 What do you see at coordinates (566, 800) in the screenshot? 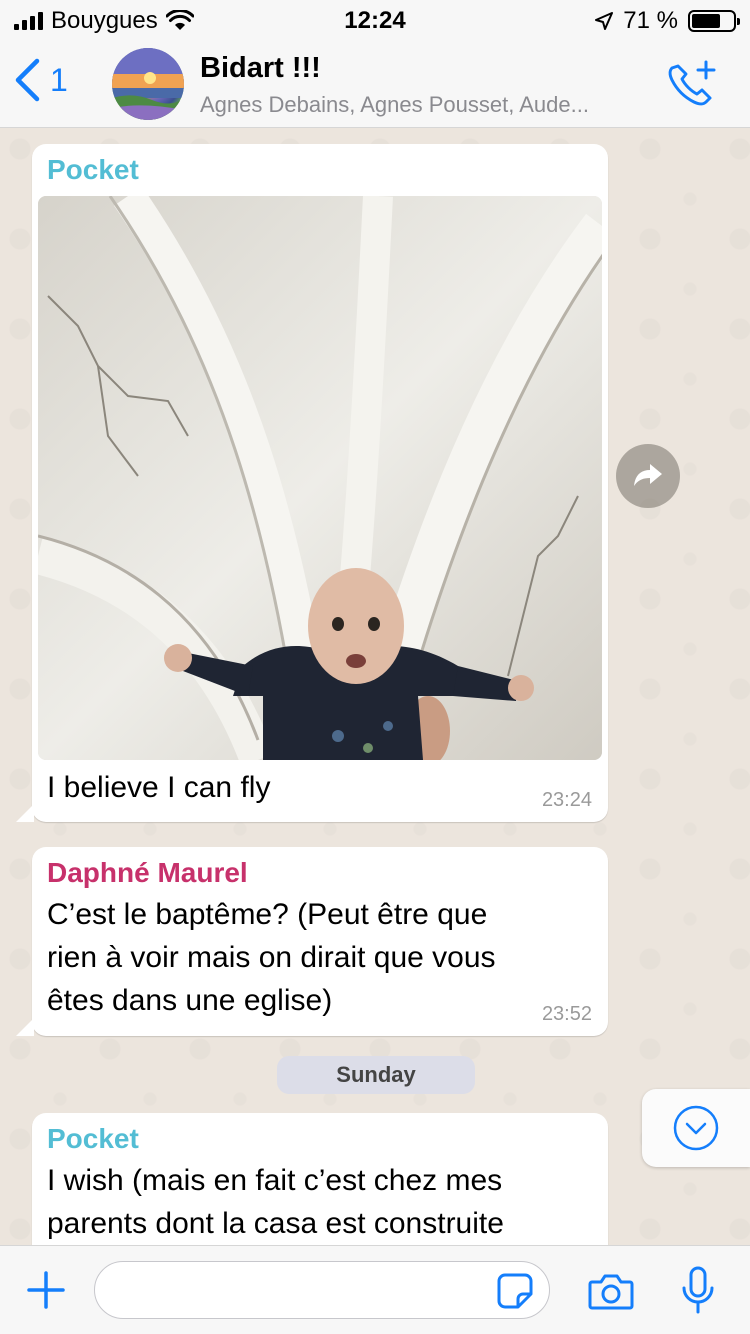
I see `message-time: 23:24` at bounding box center [566, 800].